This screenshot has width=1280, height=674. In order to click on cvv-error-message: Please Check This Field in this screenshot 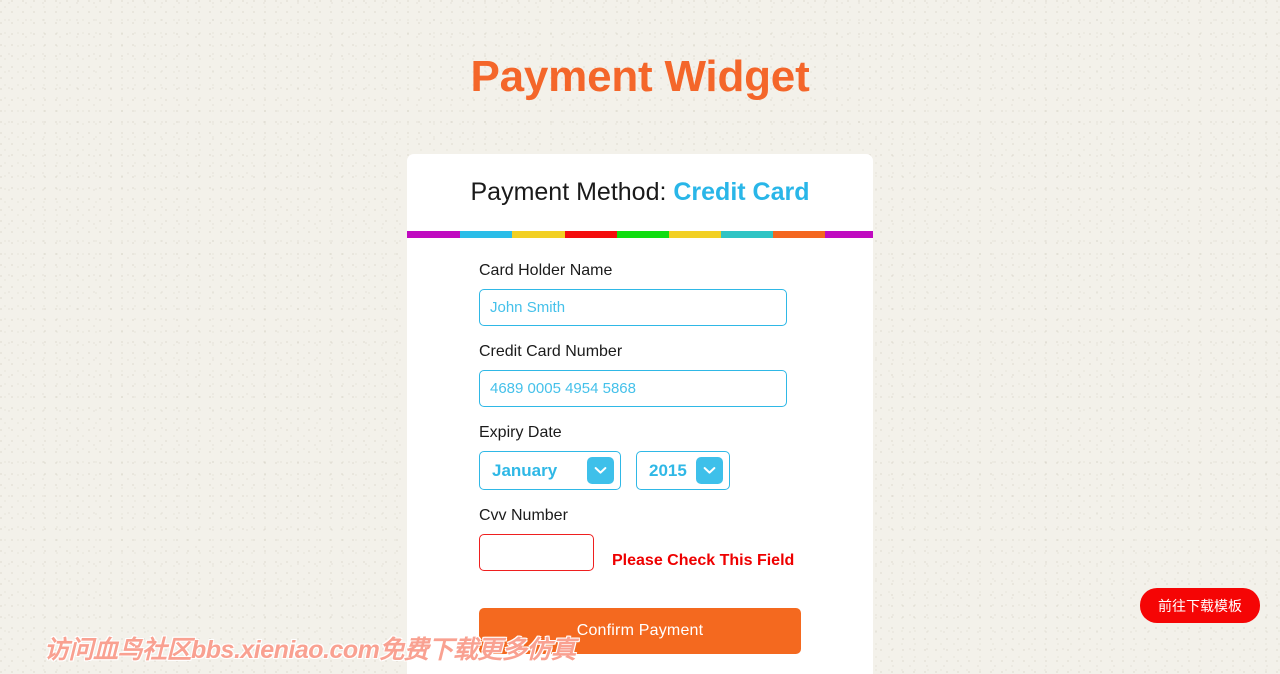, I will do `click(703, 560)`.